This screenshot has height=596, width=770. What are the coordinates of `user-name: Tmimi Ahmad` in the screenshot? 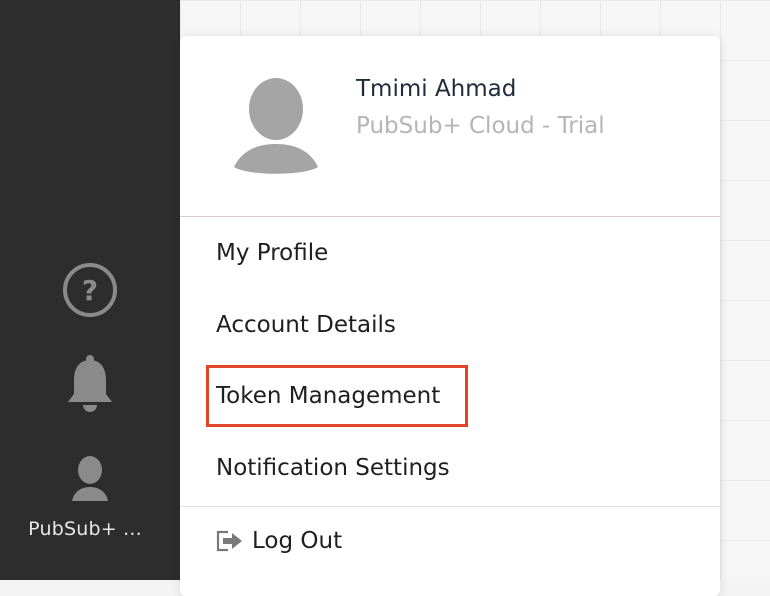 It's located at (436, 89).